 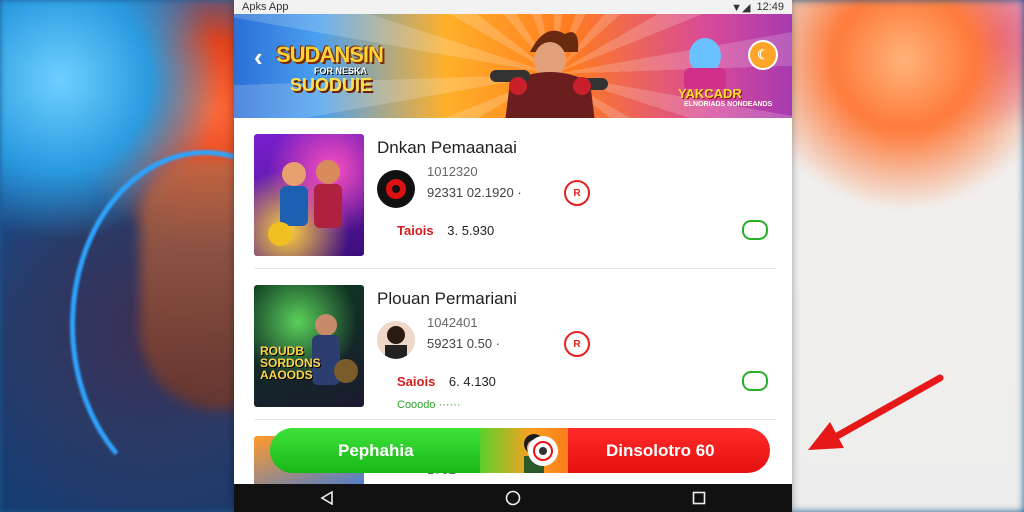 I want to click on red-pointer-arrow-icon, so click(x=876, y=412).